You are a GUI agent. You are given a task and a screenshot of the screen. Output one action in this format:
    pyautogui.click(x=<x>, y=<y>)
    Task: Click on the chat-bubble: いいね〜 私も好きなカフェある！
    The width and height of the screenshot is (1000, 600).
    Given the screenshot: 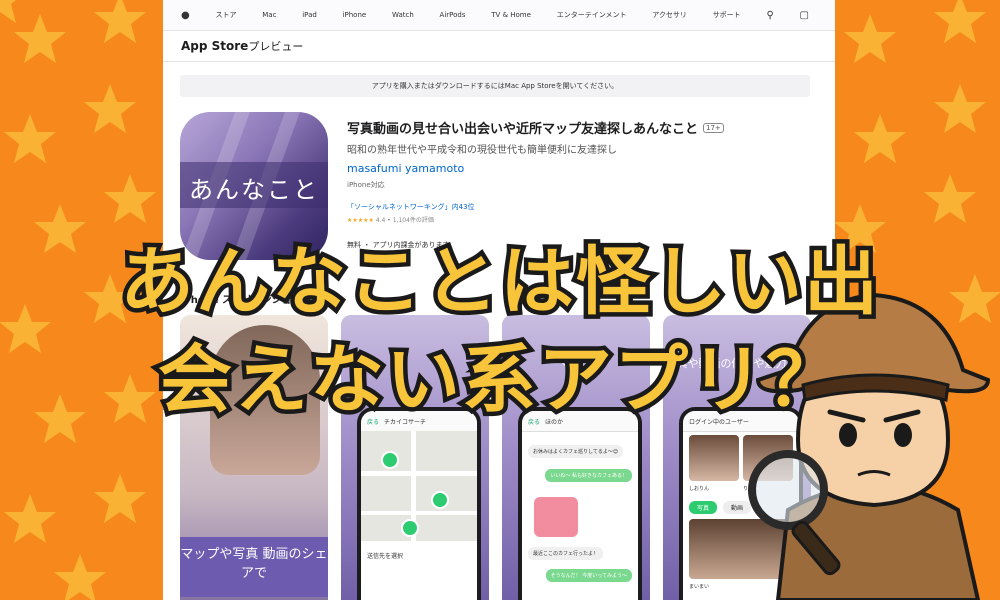 What is the action you would take?
    pyautogui.click(x=588, y=475)
    